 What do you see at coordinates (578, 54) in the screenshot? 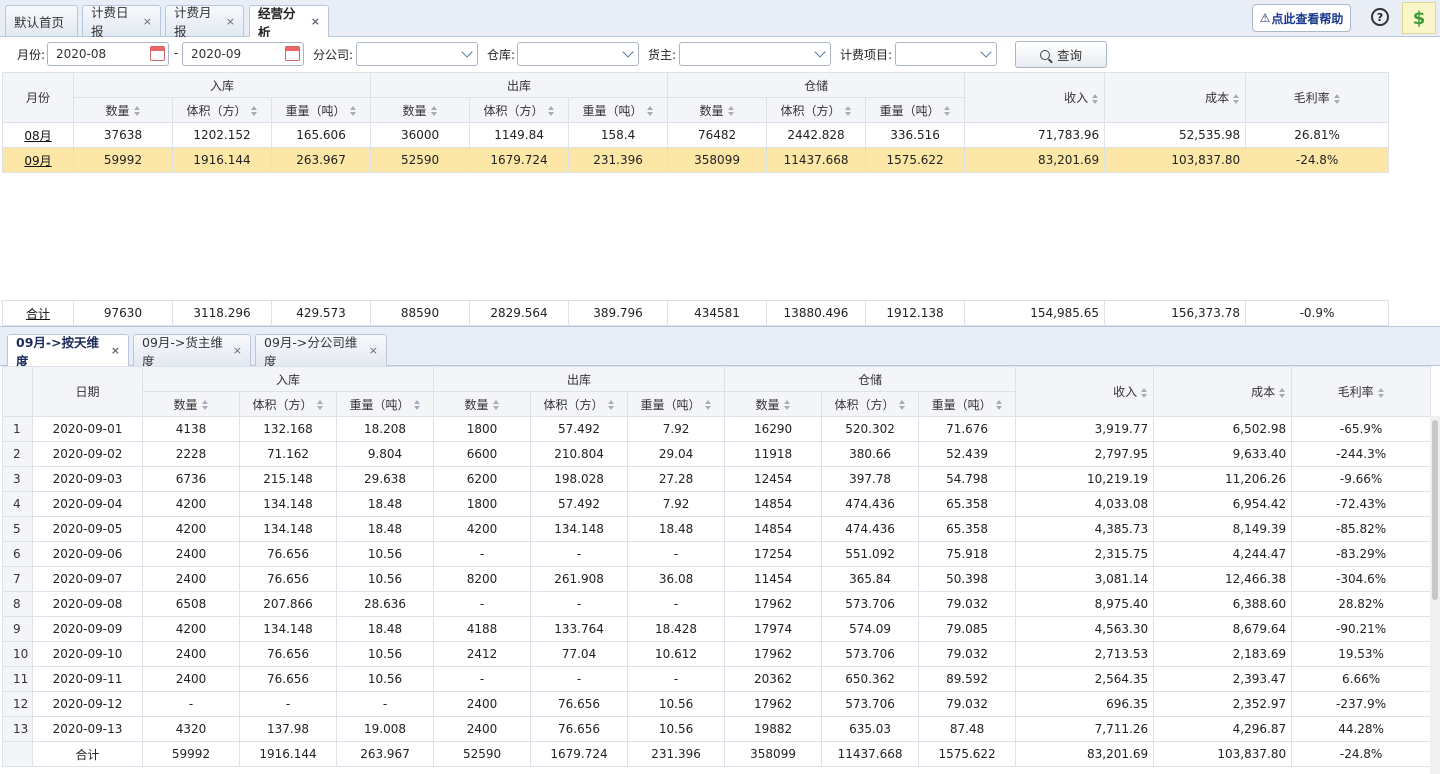
I see `warehouse-select` at bounding box center [578, 54].